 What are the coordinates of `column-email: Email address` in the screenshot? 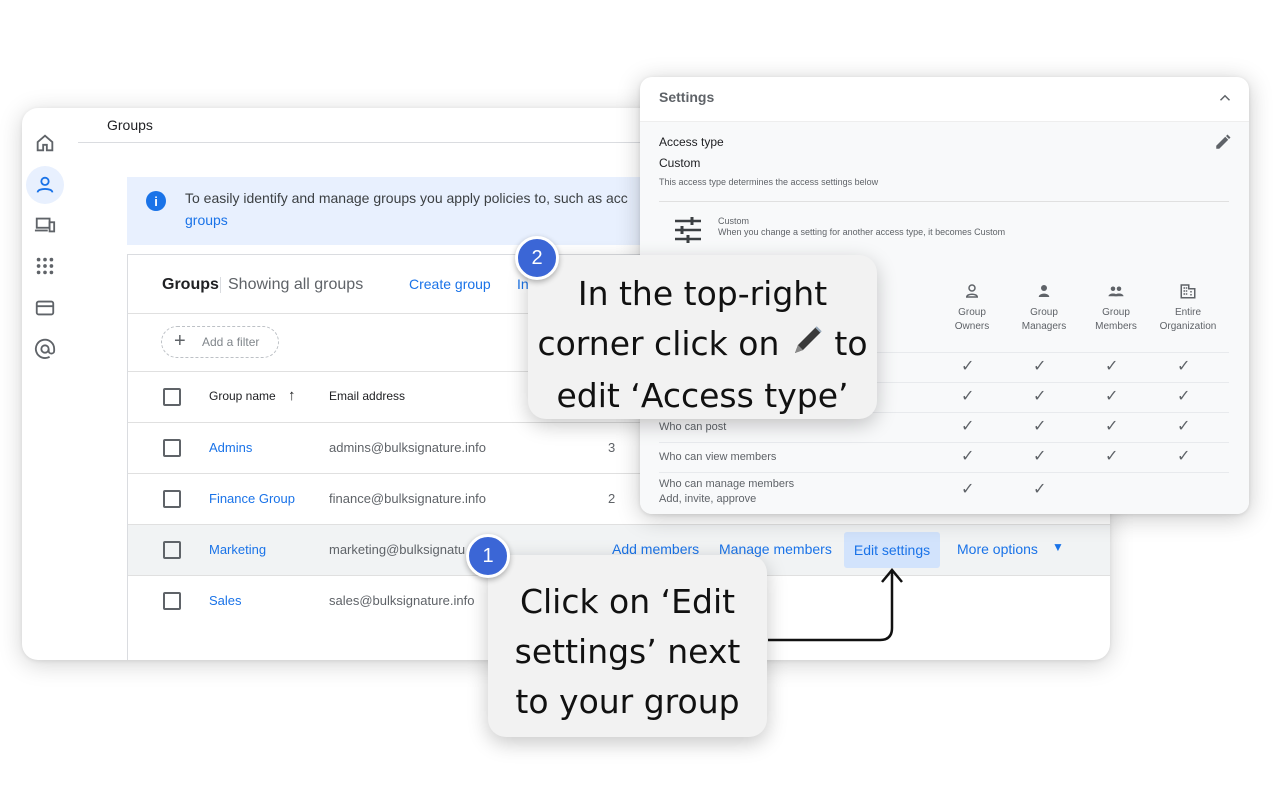 It's located at (367, 396).